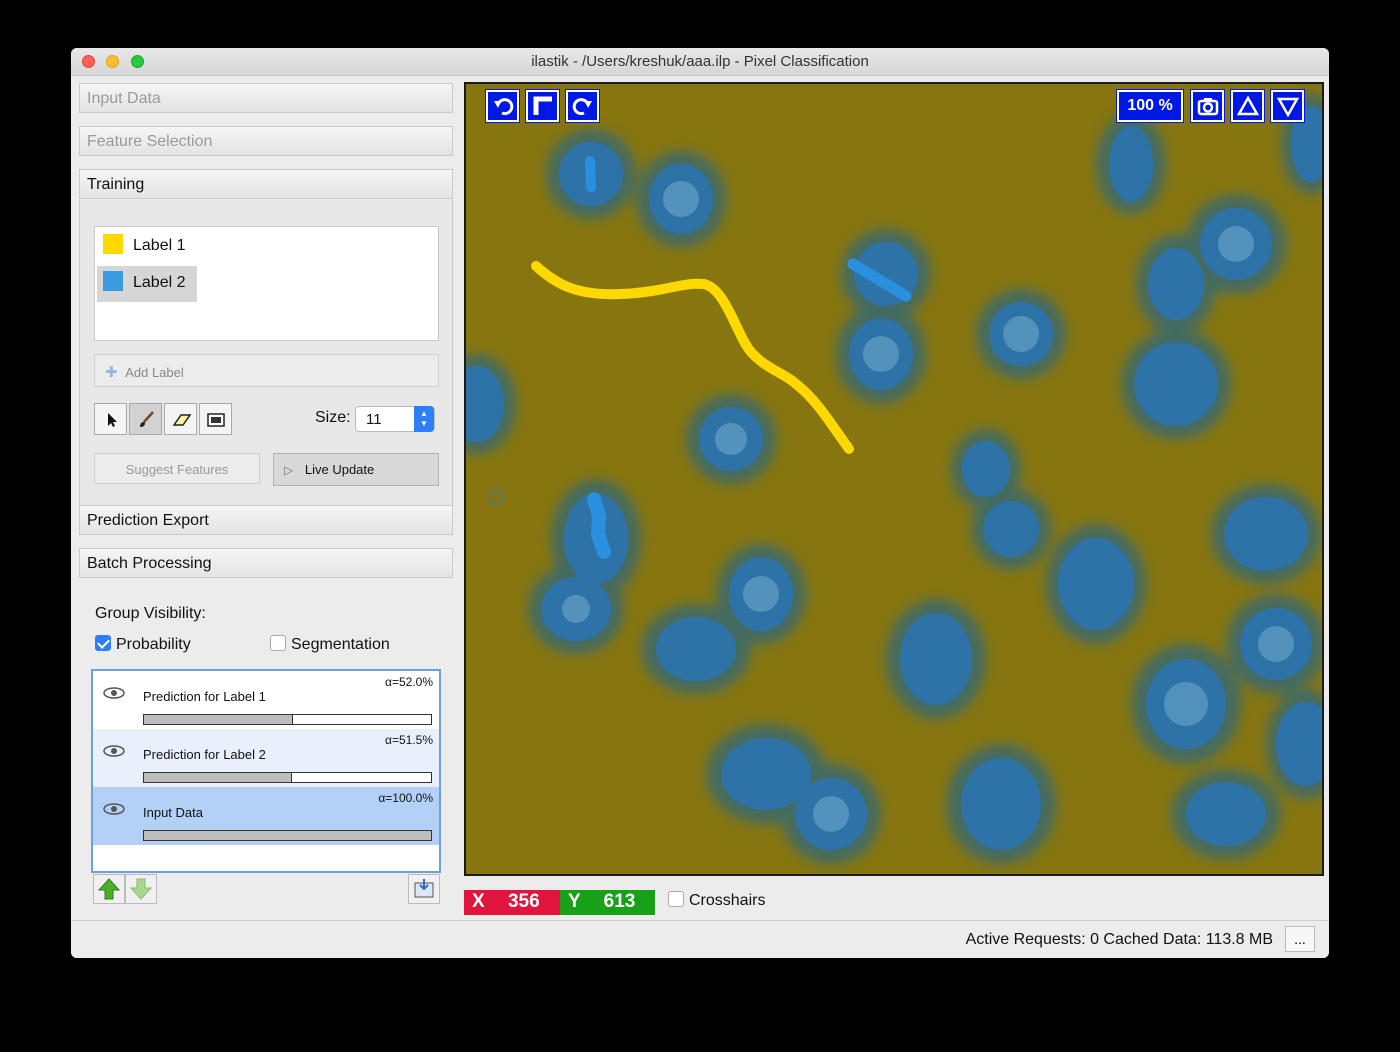 The image size is (1400, 1052). What do you see at coordinates (266, 98) in the screenshot?
I see `applet-input-data: Input Data` at bounding box center [266, 98].